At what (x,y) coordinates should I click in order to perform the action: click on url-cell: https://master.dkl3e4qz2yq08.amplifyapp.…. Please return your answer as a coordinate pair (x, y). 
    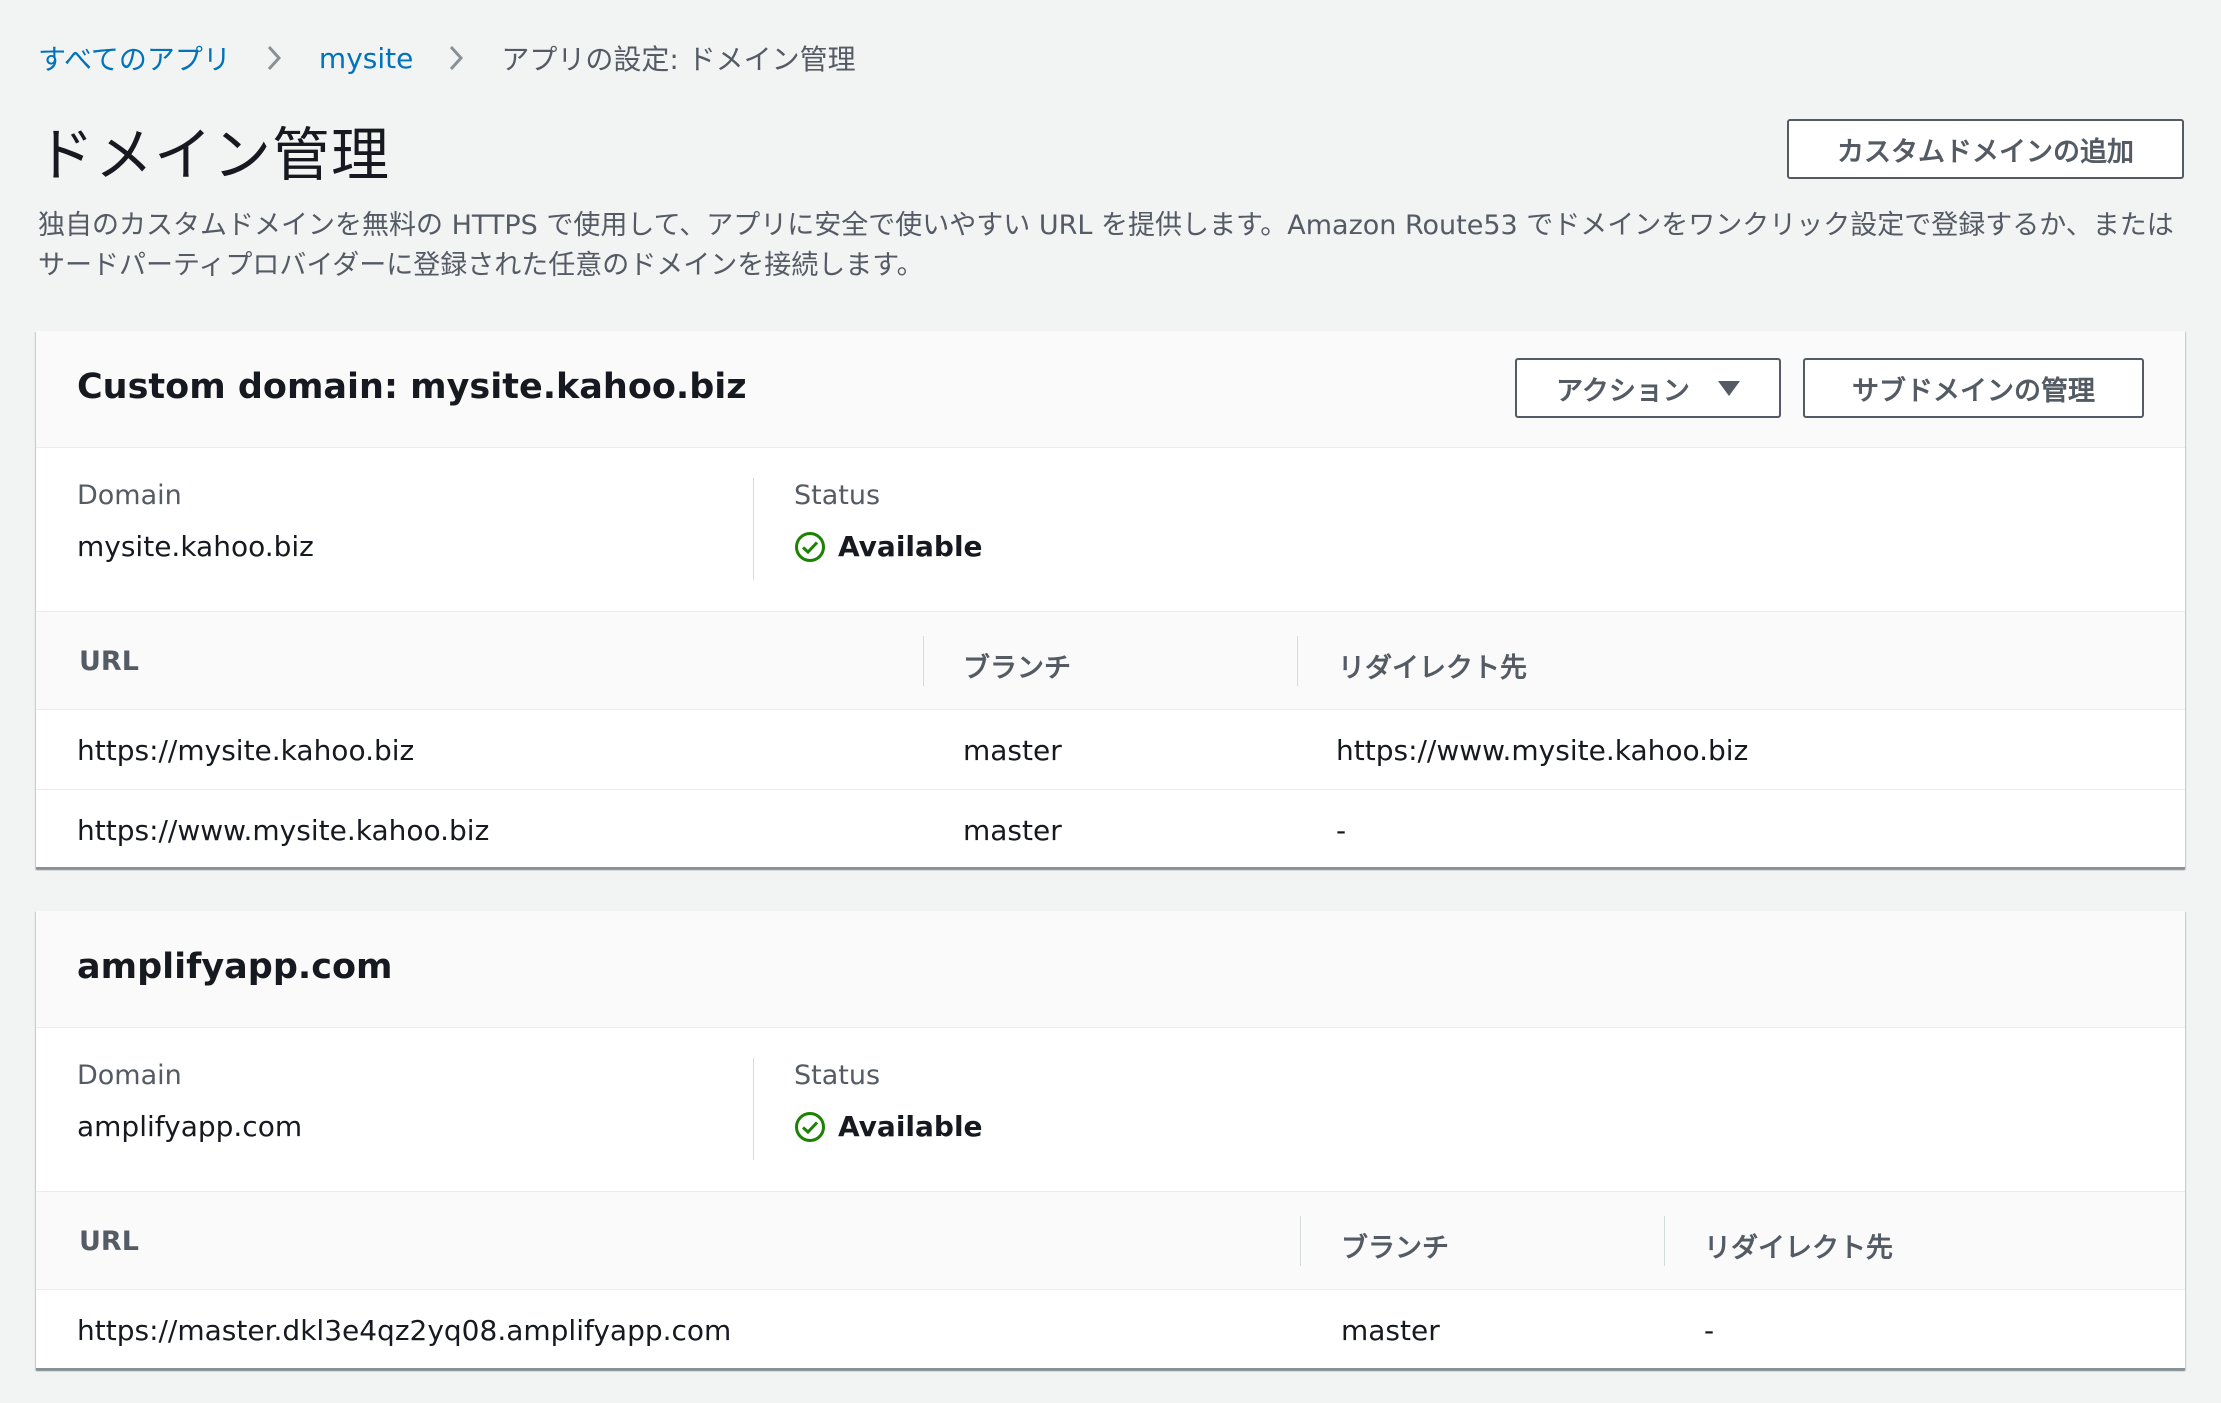
    Looking at the image, I should click on (404, 1330).